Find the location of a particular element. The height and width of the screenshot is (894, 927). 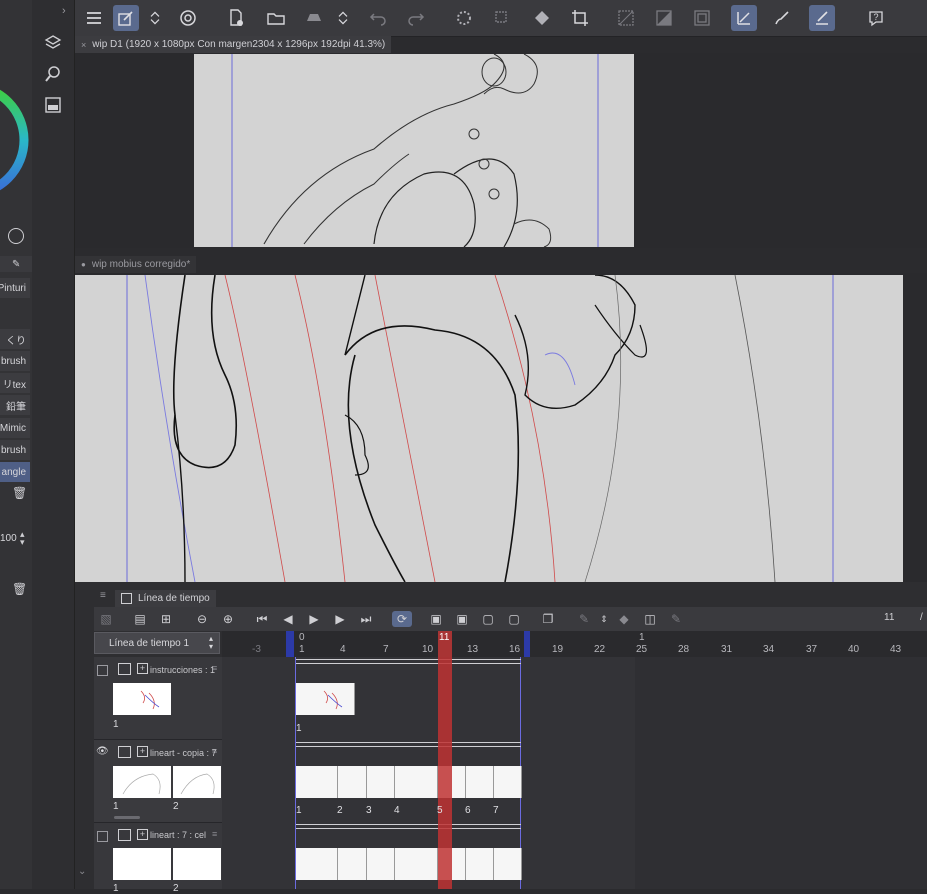

expand-icon: › is located at coordinates (64, 11).